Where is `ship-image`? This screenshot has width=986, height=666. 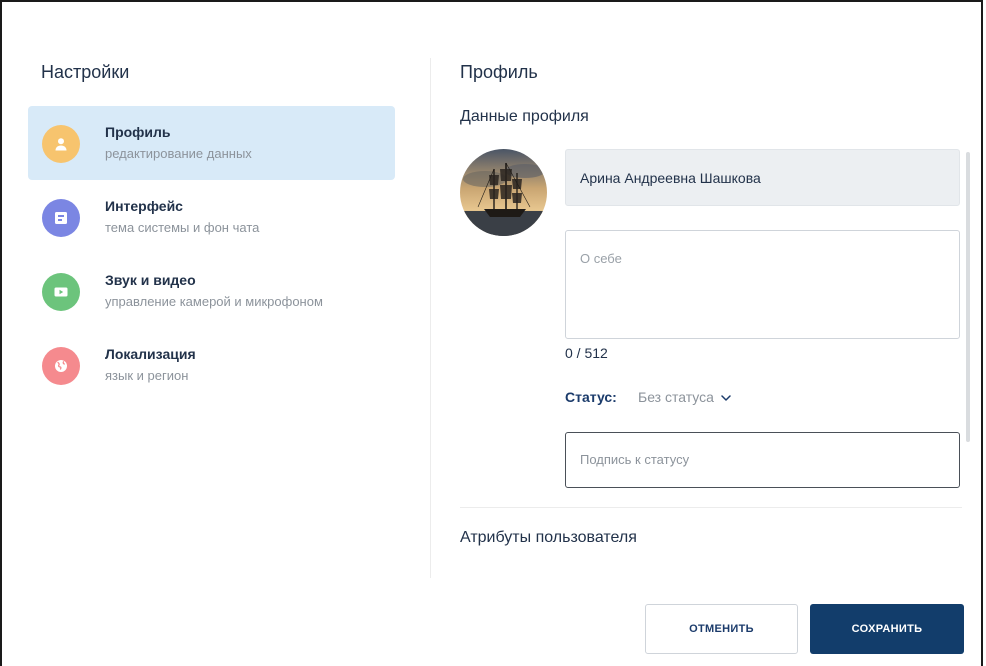
ship-image is located at coordinates (503, 192).